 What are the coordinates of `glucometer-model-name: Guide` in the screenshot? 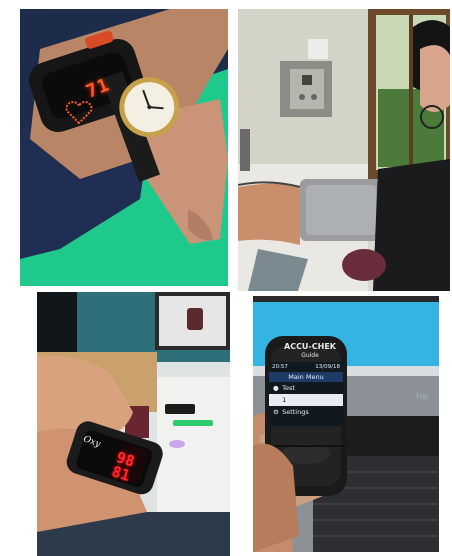 It's located at (310, 355).